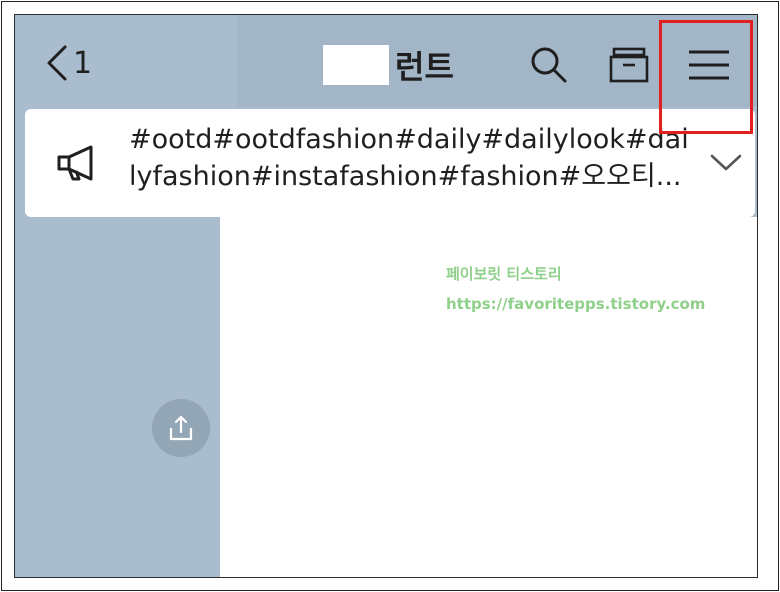 The height and width of the screenshot is (592, 780). What do you see at coordinates (497, 61) in the screenshot?
I see `header-tint` at bounding box center [497, 61].